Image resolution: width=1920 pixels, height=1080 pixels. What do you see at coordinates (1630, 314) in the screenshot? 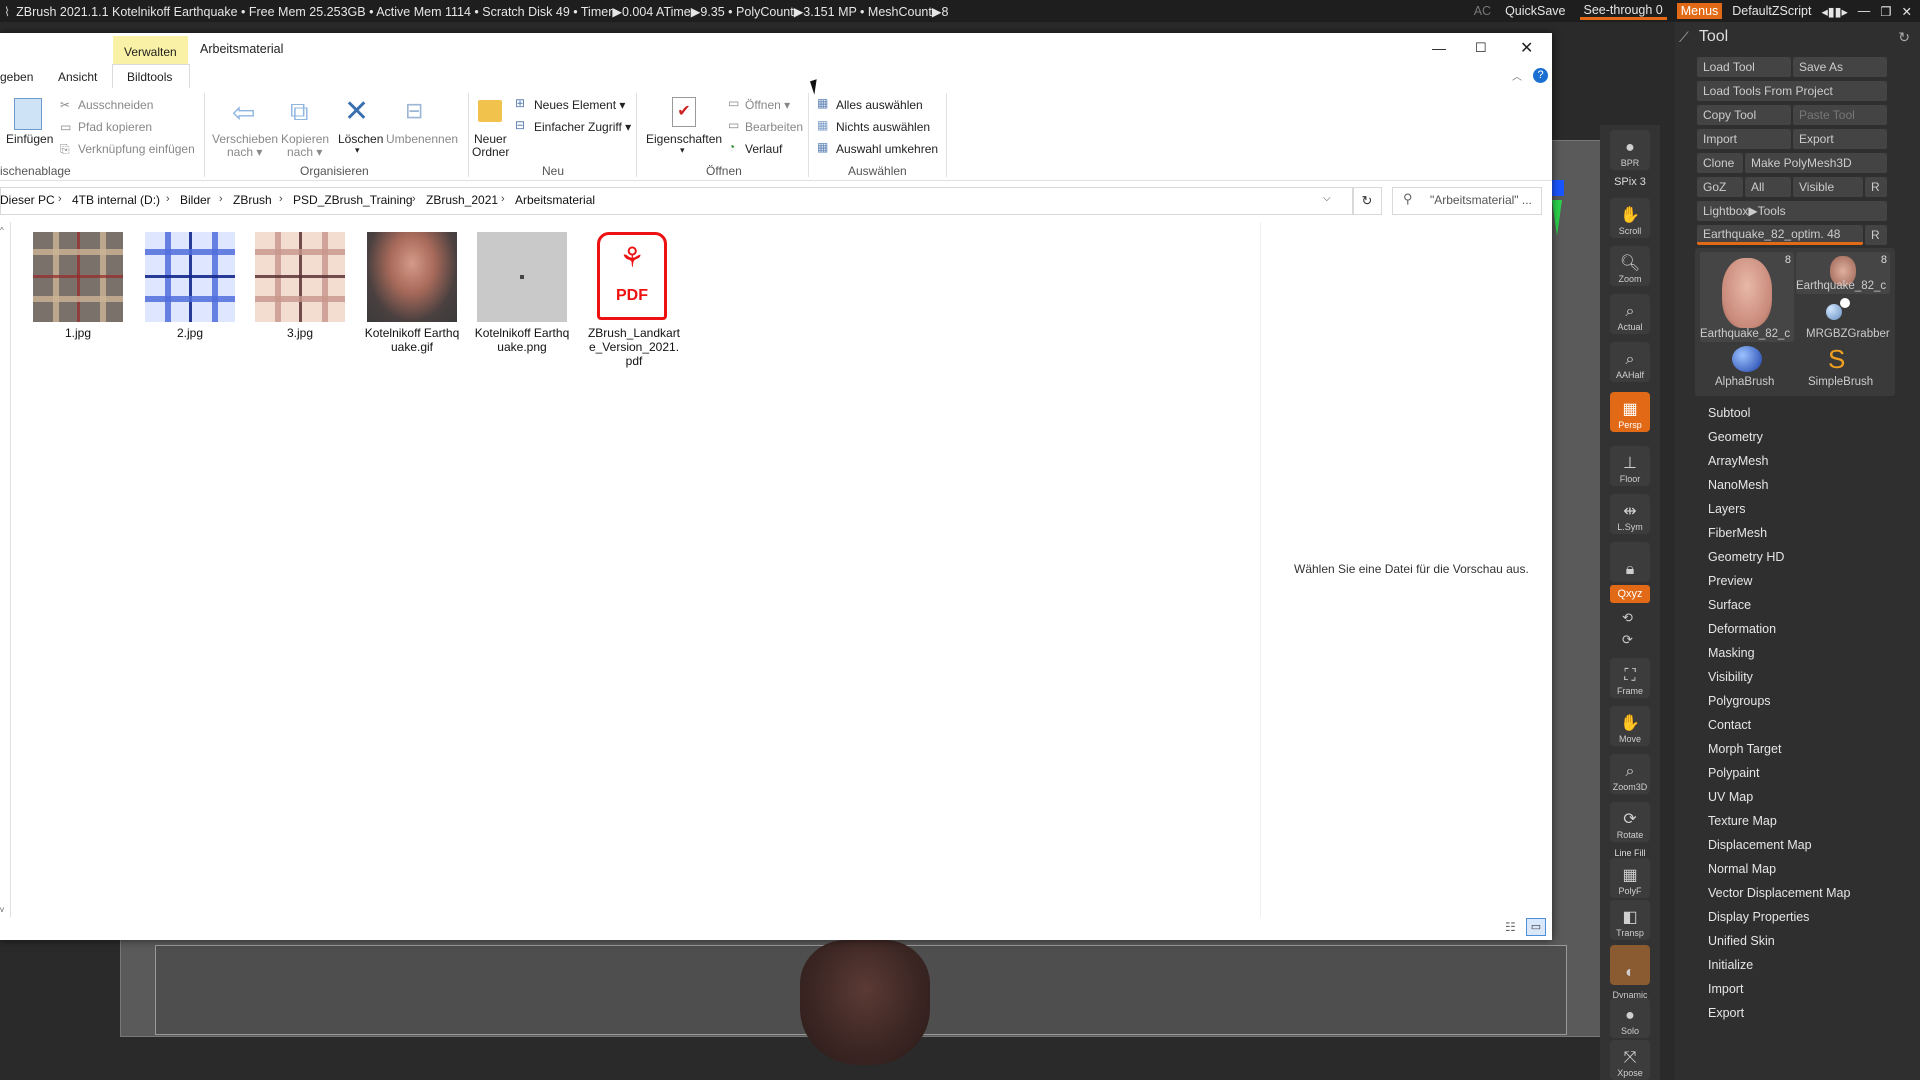
I see `actual-button: ⌕ Actual` at bounding box center [1630, 314].